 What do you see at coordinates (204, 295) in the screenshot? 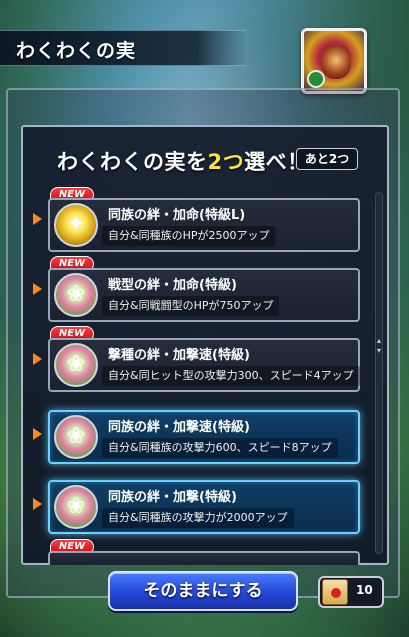
I see `fruit-option-2: ❀ 戦型の絆・加命(特級) 自分&同戦闘型のHPが750アップ` at bounding box center [204, 295].